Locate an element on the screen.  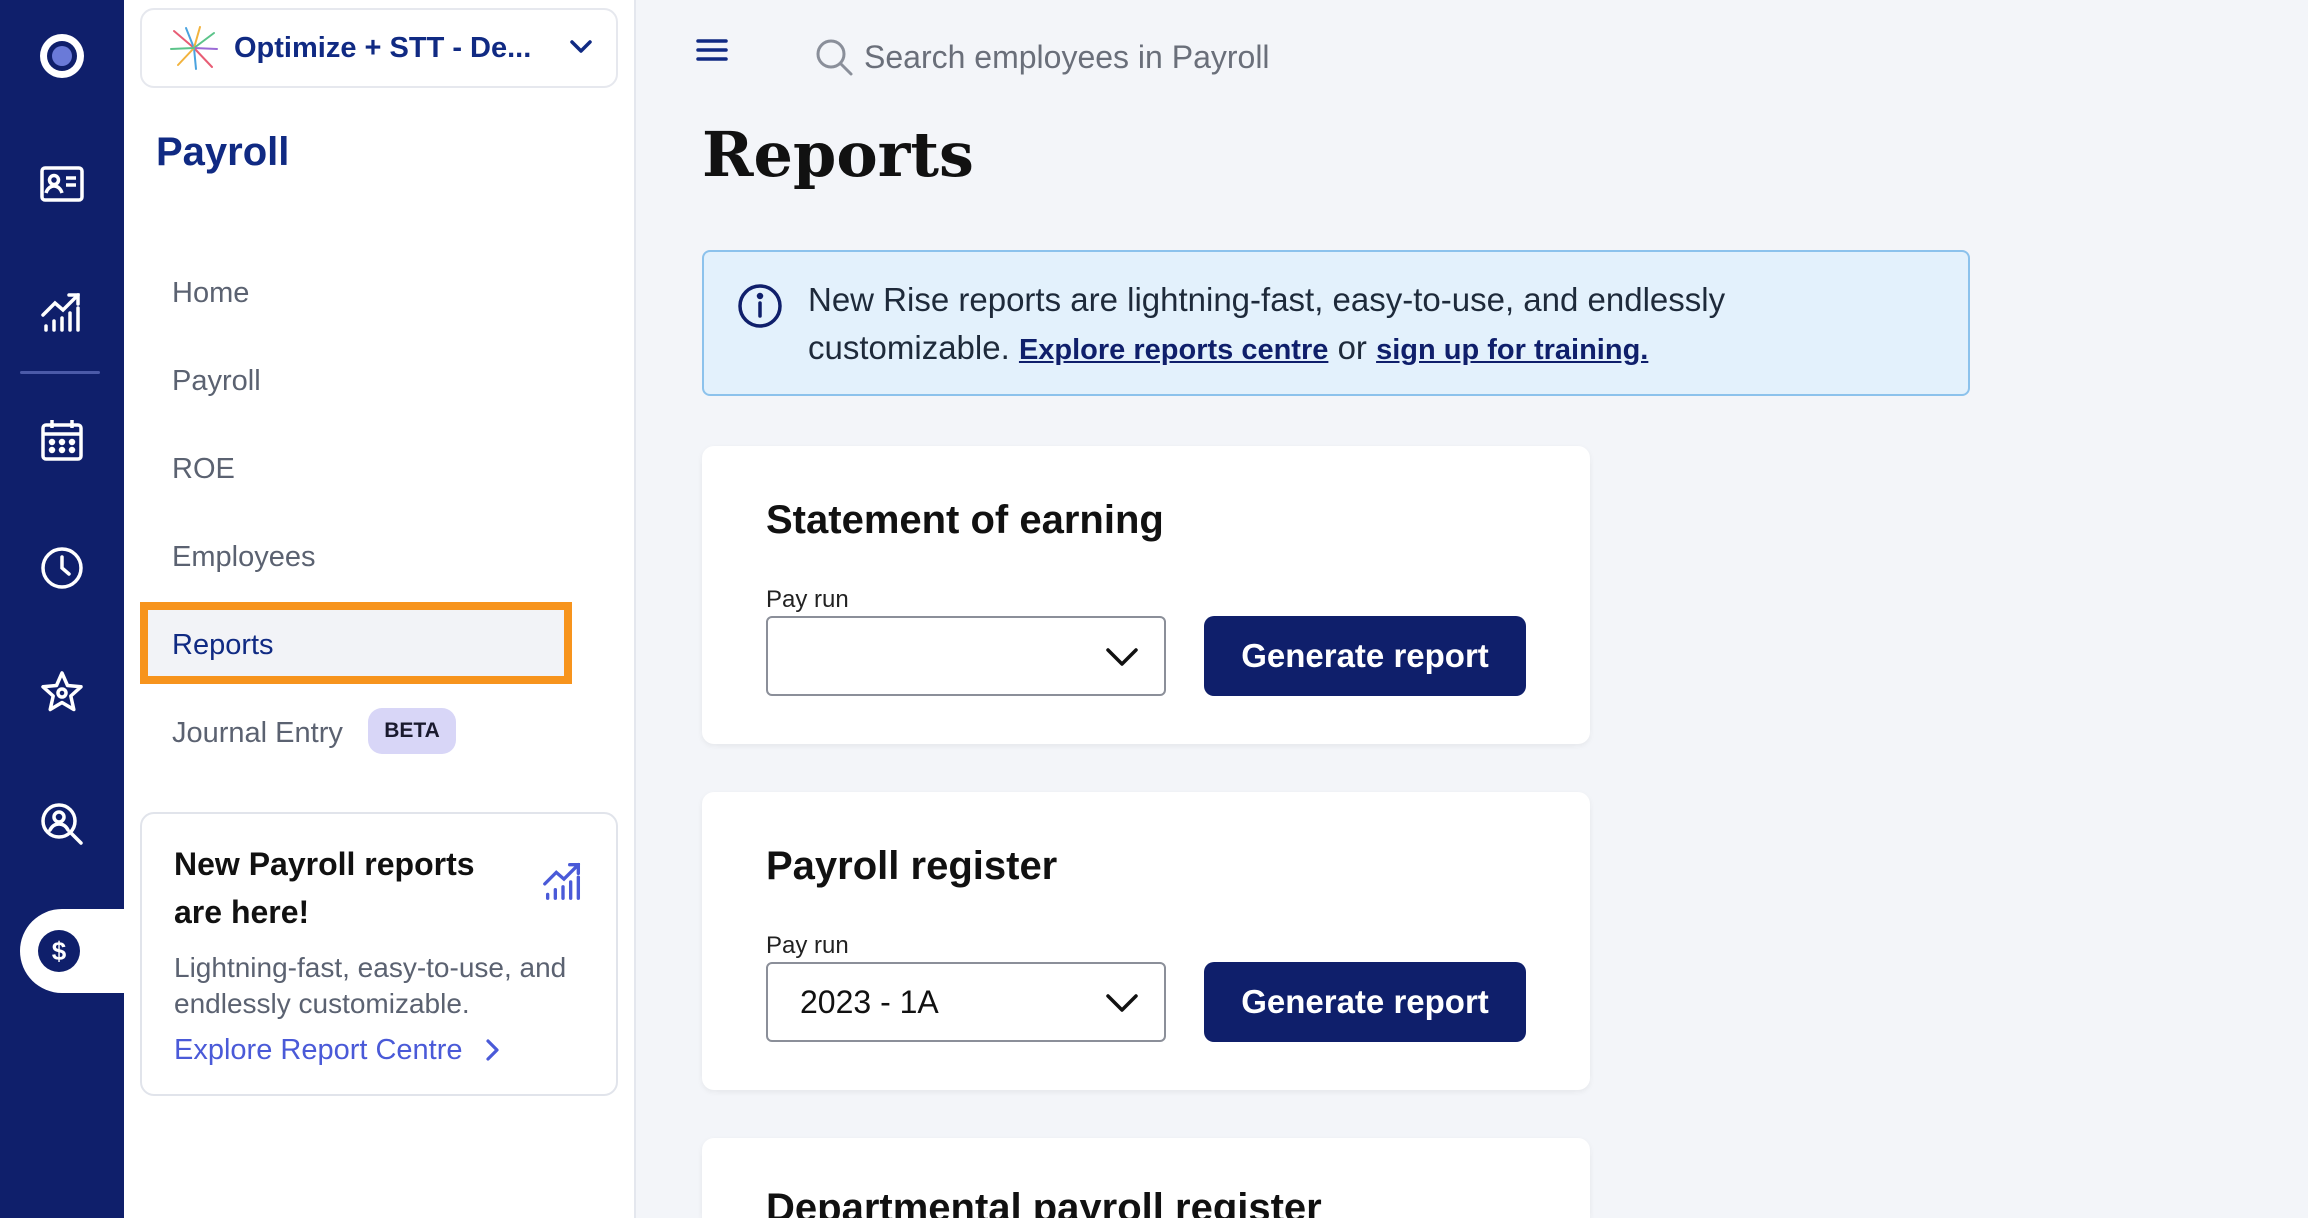
info-icon is located at coordinates (760, 306).